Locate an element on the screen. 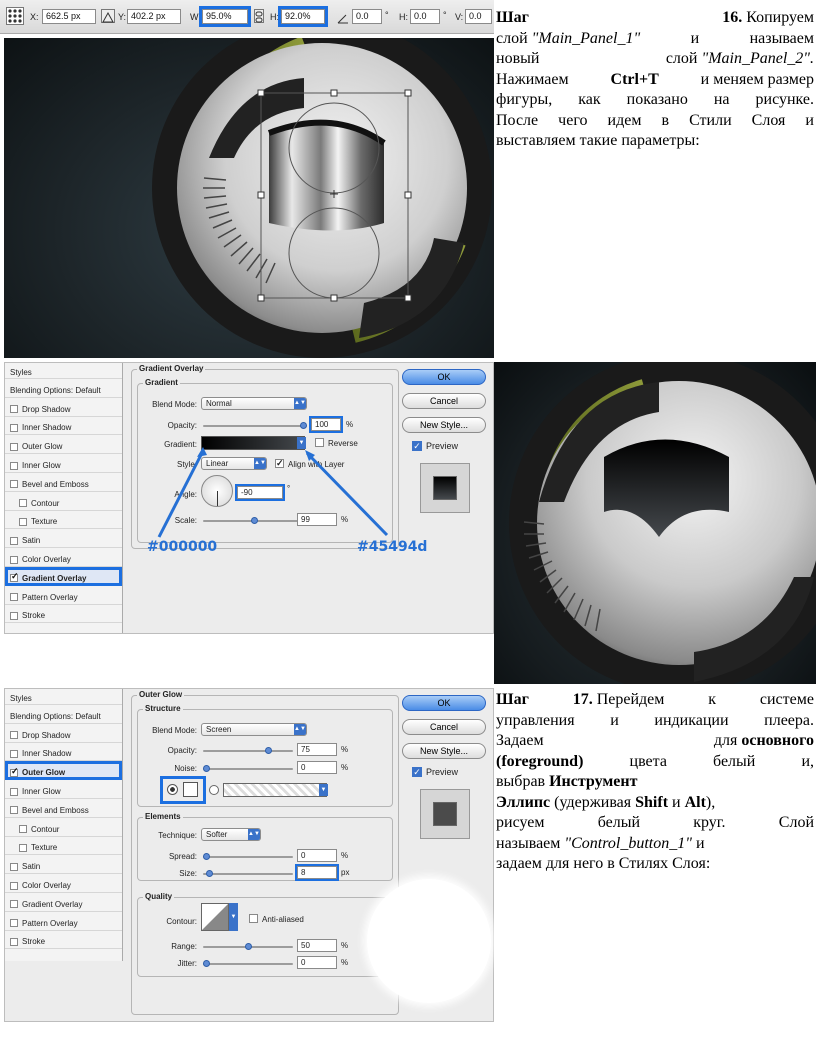 Image resolution: width=816 pixels, height=1062 pixels. technique-select: Softer ▲▼ is located at coordinates (231, 834).